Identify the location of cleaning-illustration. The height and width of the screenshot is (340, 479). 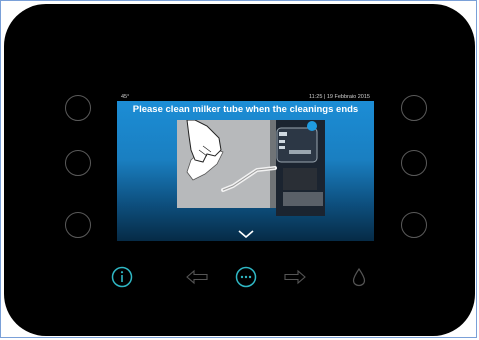
(251, 168).